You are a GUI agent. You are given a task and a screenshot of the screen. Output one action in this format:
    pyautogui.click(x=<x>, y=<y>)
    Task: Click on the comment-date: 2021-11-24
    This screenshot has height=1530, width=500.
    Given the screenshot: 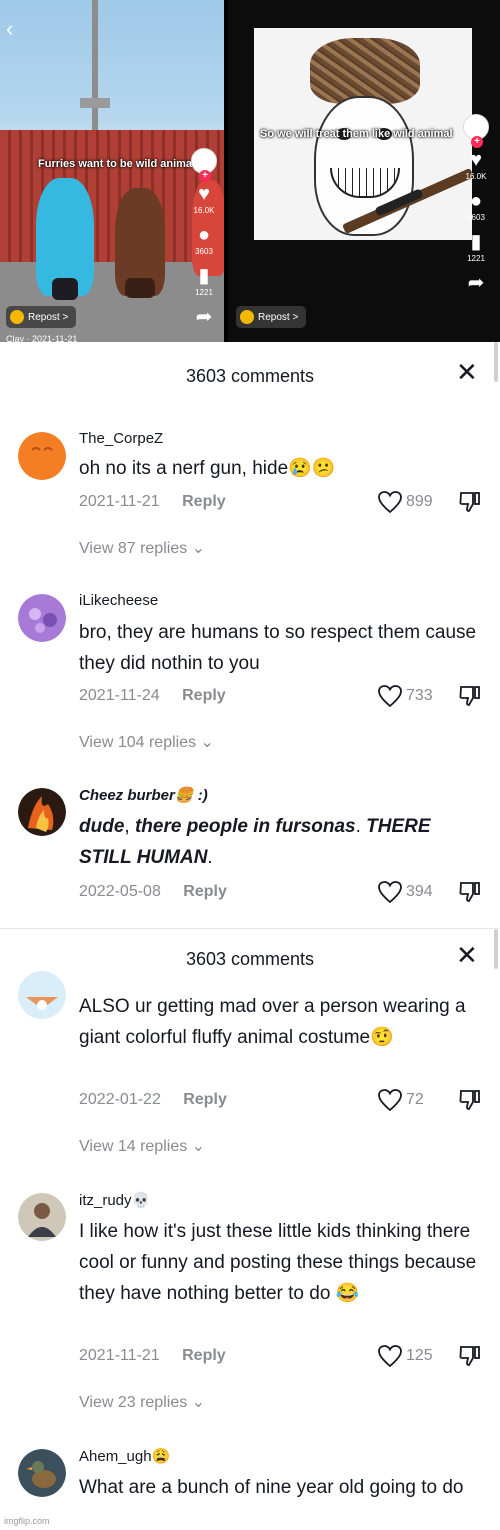 What is the action you would take?
    pyautogui.click(x=119, y=695)
    